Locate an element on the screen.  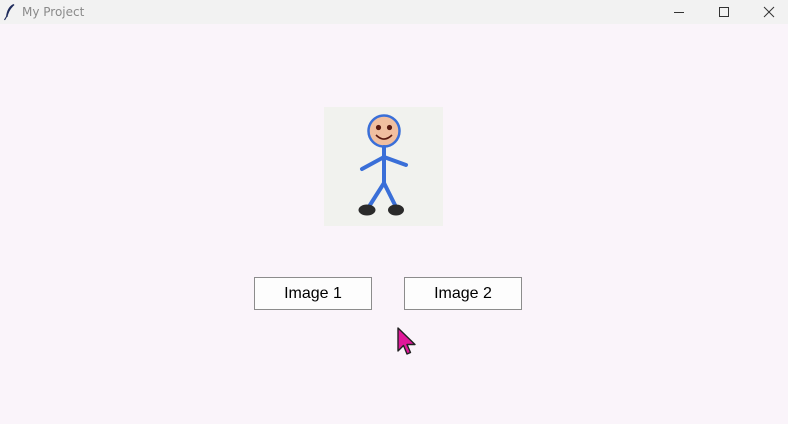
image-display is located at coordinates (383, 166).